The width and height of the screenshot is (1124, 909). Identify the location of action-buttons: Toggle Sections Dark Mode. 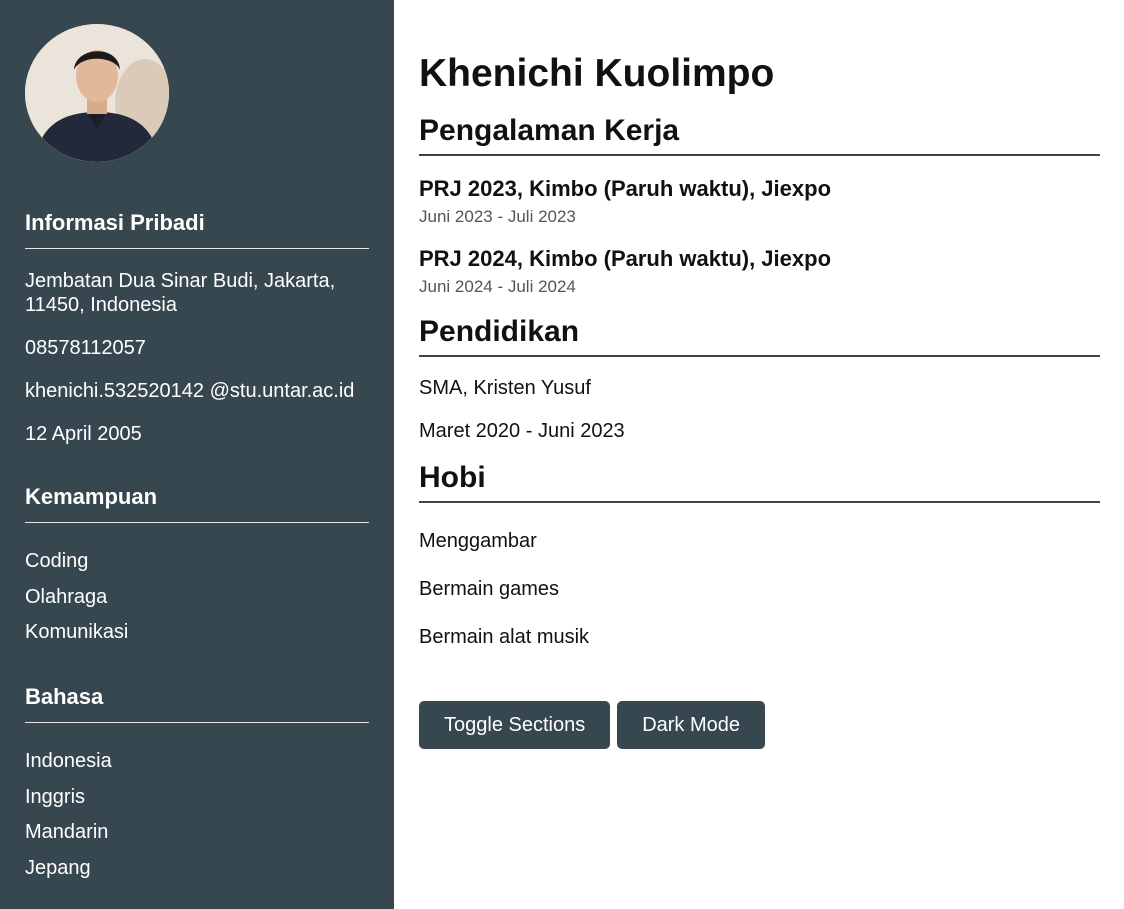
(759, 725).